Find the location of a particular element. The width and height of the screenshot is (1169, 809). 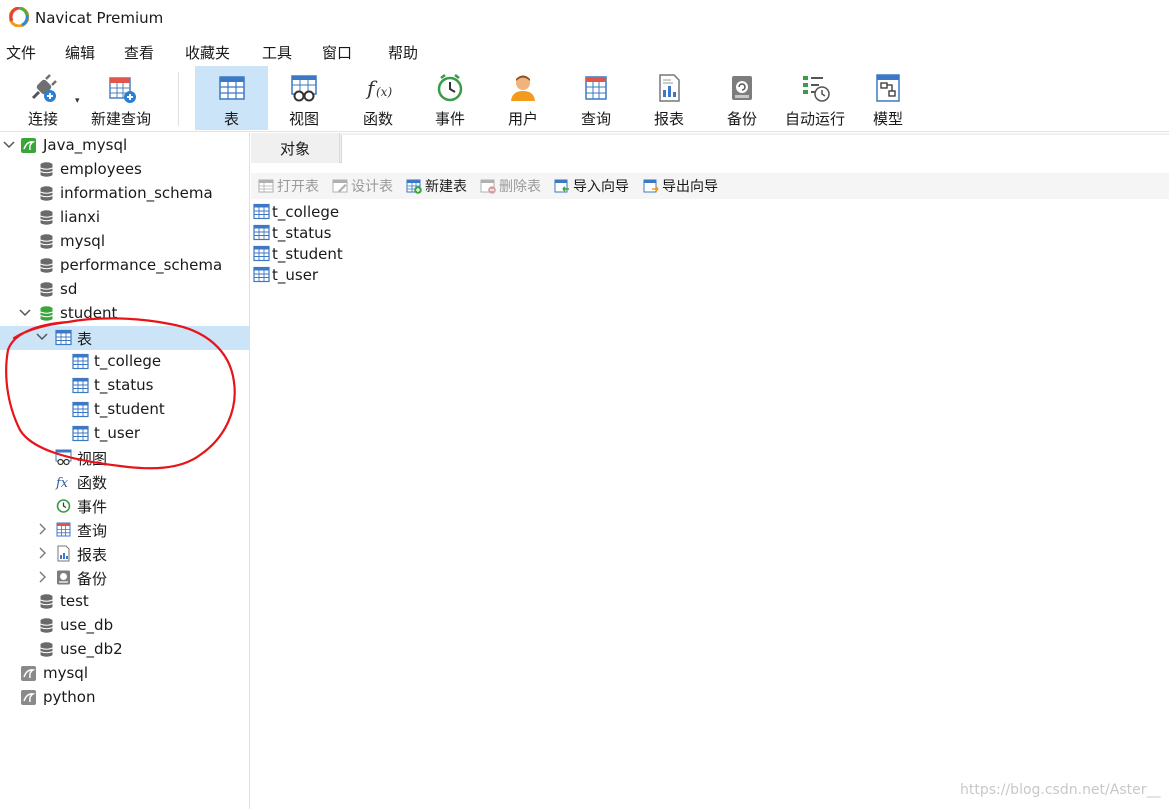

tree-node-backups: 备份 is located at coordinates (125, 578).